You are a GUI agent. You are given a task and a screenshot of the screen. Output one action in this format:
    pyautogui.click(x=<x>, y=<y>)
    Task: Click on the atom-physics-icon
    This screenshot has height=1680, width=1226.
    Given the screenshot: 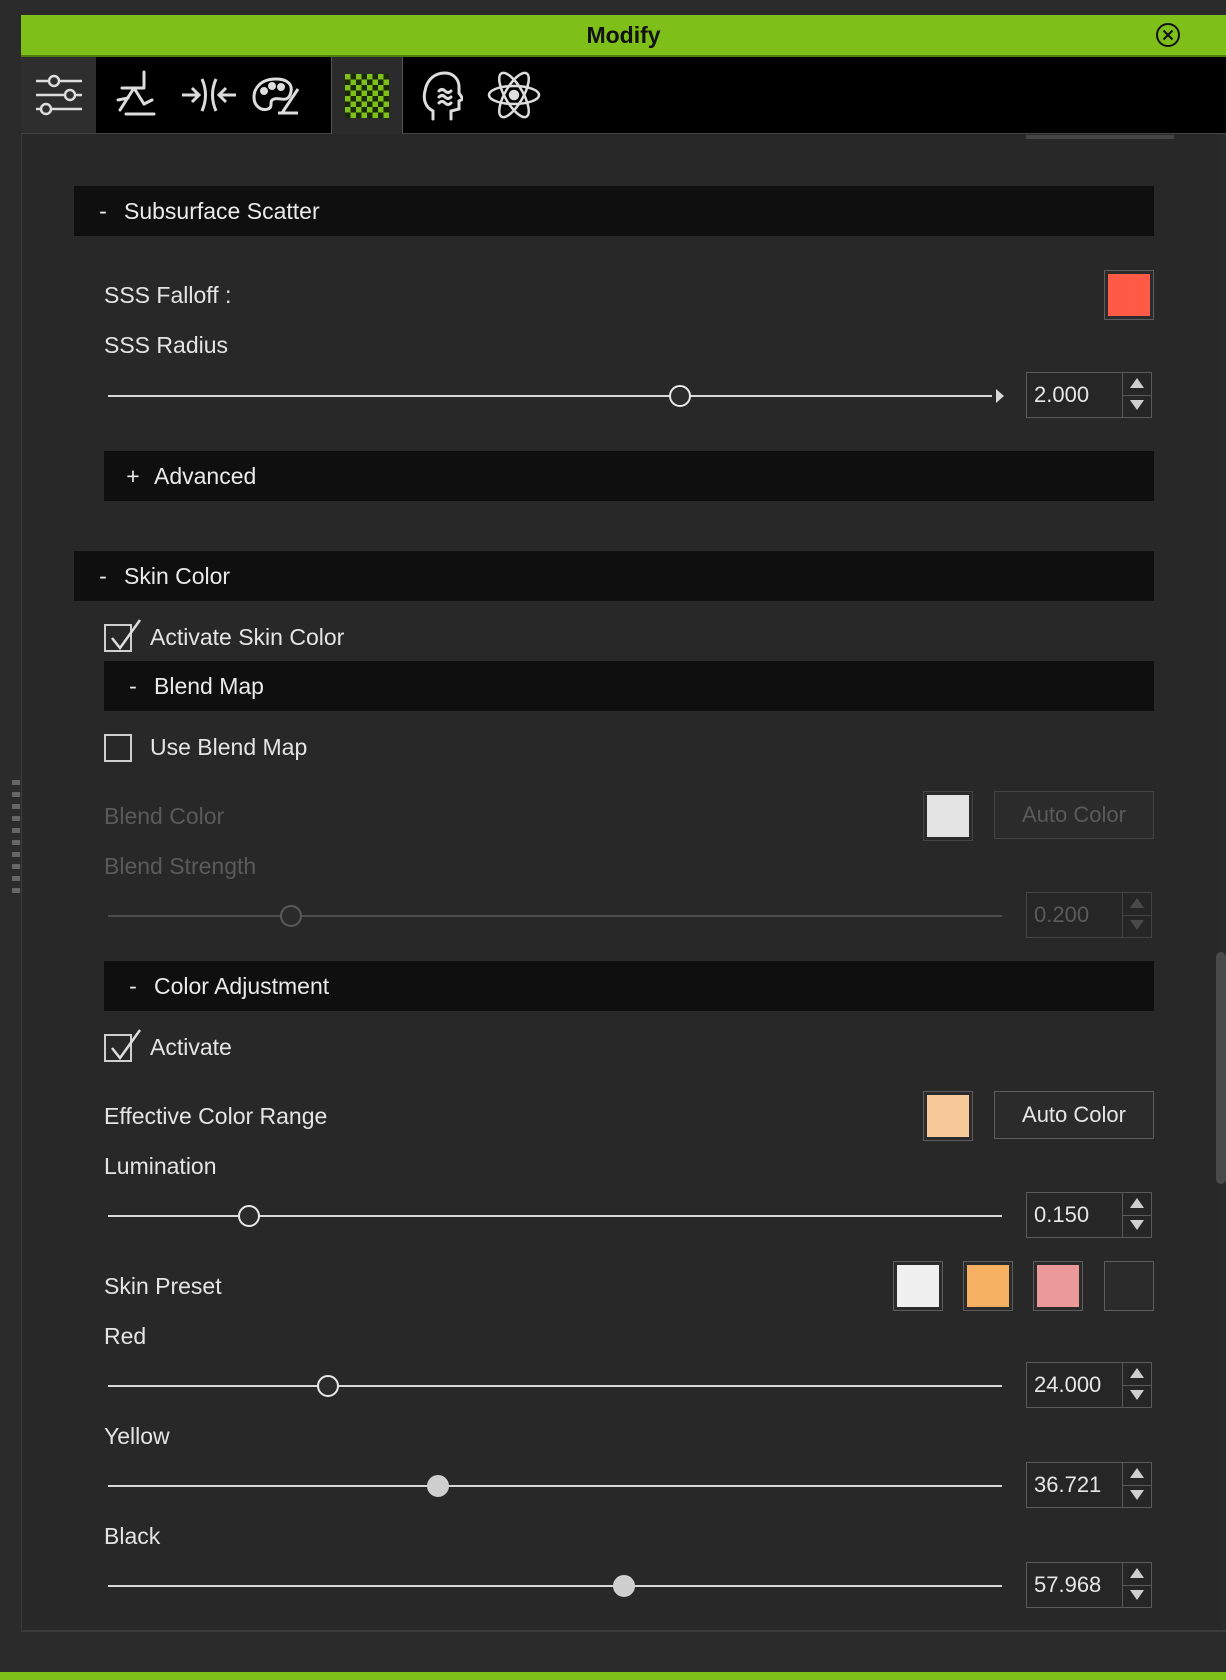 What is the action you would take?
    pyautogui.click(x=513, y=95)
    